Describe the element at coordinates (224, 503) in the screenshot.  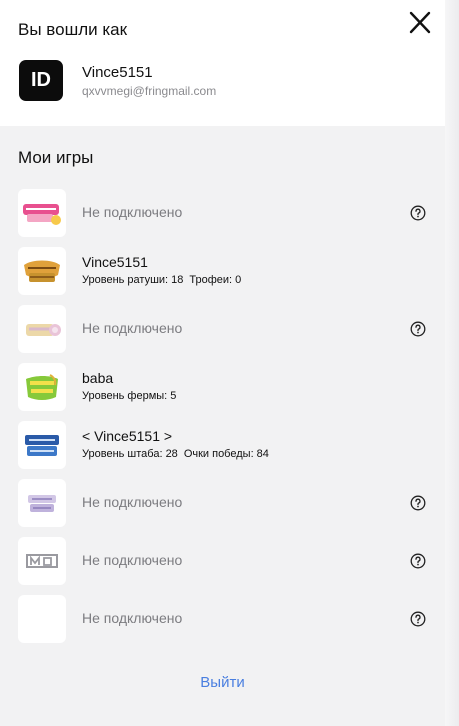
I see `game-row-squad-busters: Не подключено` at that location.